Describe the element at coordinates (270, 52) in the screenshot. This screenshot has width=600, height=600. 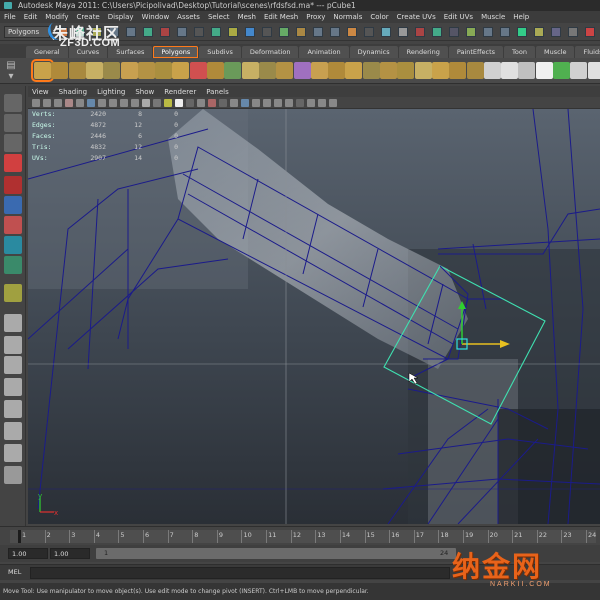
I see `shelf-tab-deformation: Deformation` at that location.